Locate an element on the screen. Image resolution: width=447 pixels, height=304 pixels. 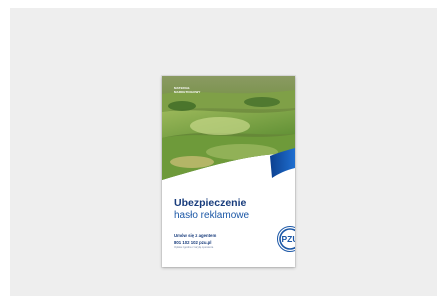
pzu-logo-icon: PZU is located at coordinates (286, 239).